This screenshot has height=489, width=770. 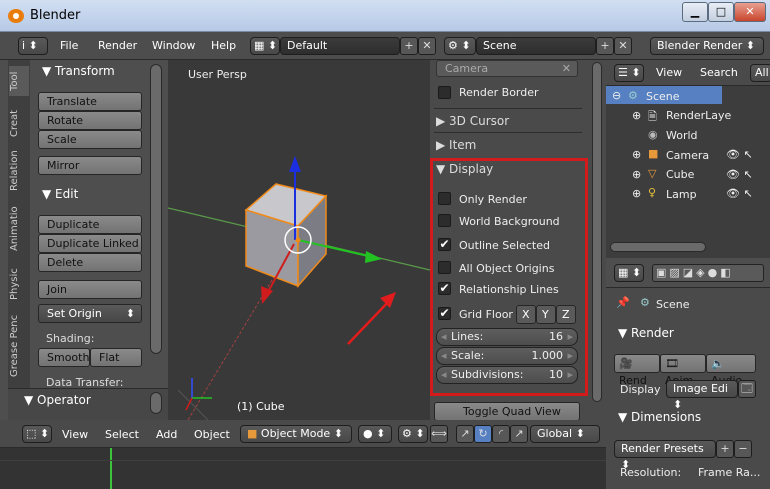 I want to click on render-presets-dropdown: Render Presets ⬍, so click(x=665, y=455).